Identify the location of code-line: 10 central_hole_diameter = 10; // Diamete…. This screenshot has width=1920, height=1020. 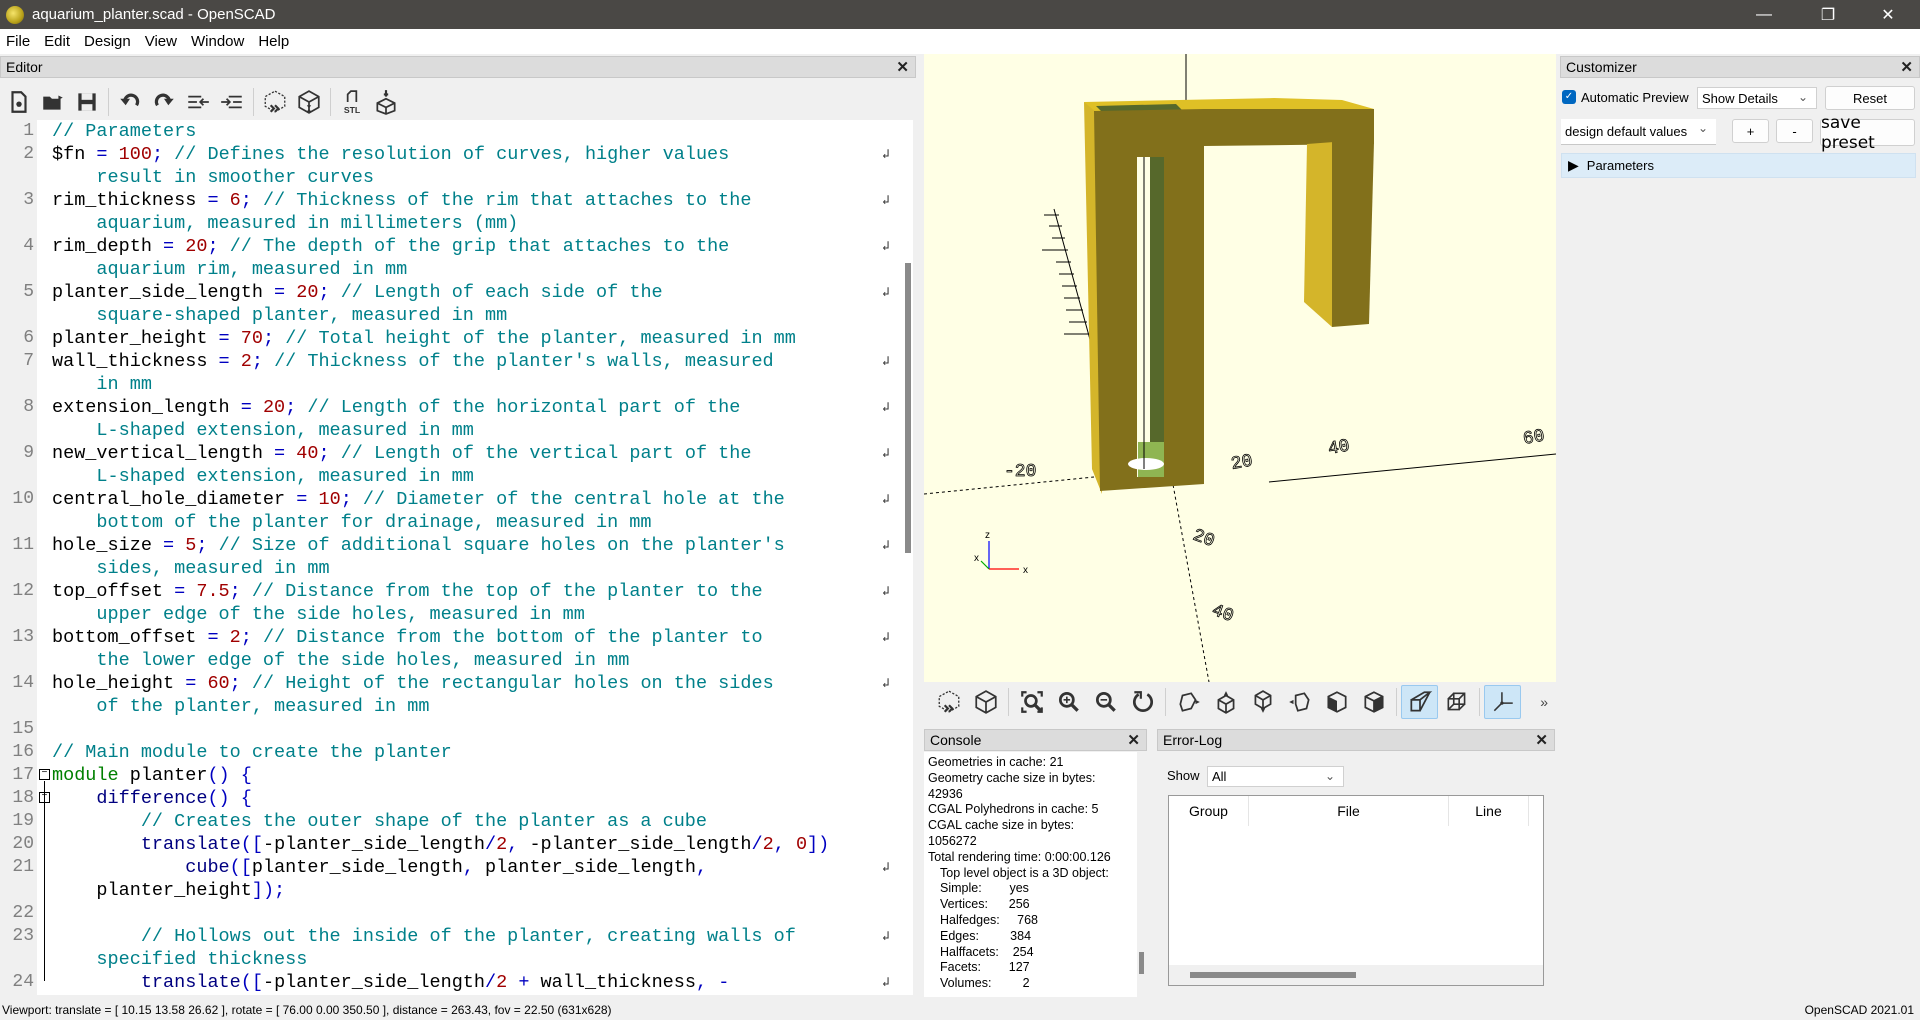
(450, 499).